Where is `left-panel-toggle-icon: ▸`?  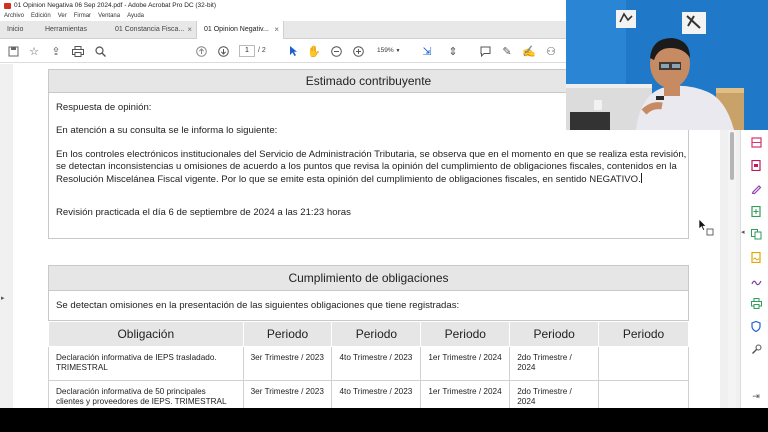
left-panel-toggle-icon: ▸ is located at coordinates (3, 298).